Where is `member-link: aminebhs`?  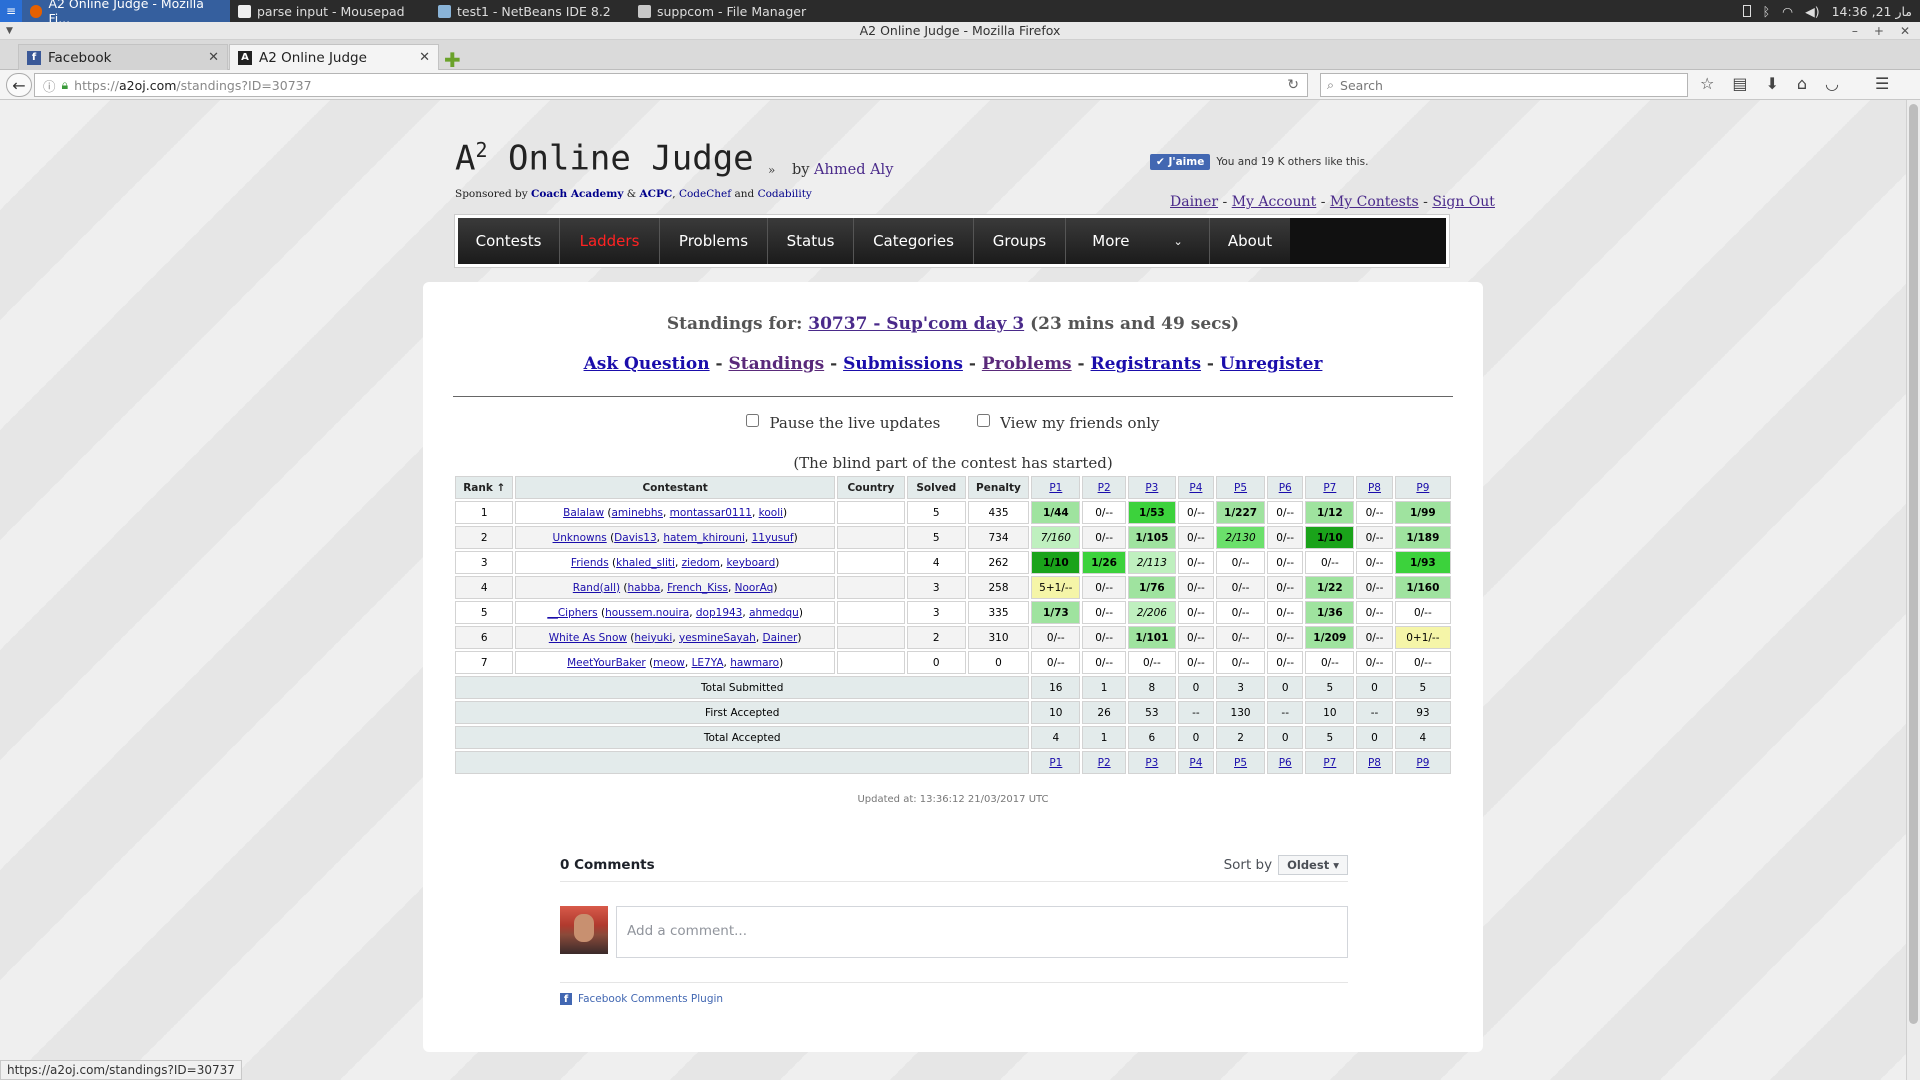
member-link: aminebhs is located at coordinates (637, 513).